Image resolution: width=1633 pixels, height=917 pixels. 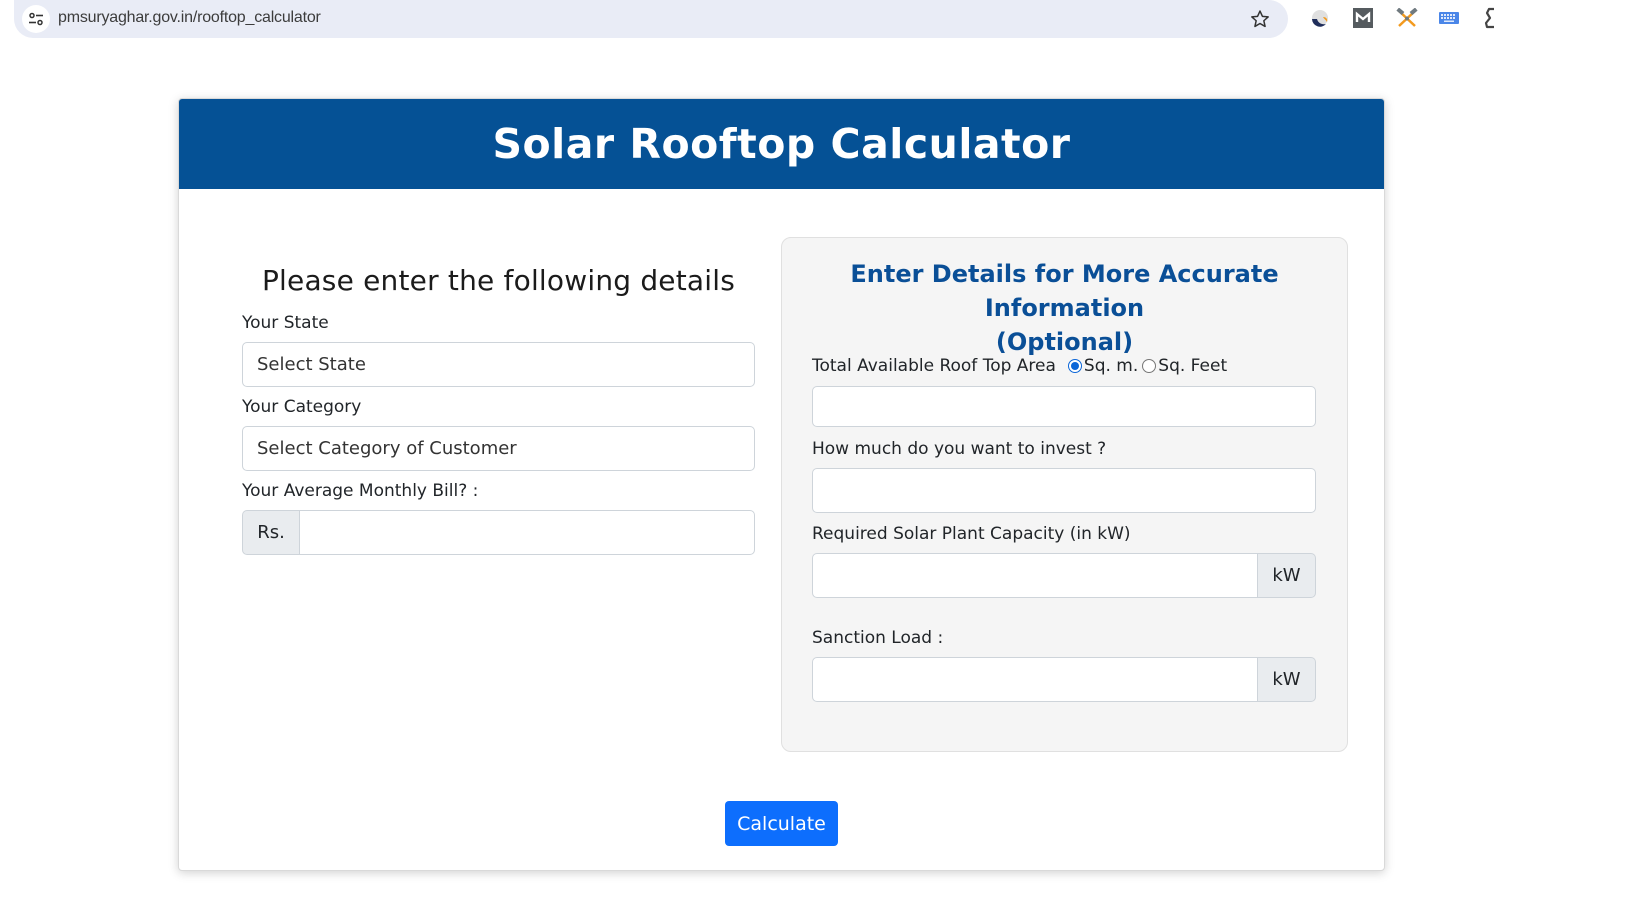 I want to click on state-select: Select State, so click(x=498, y=364).